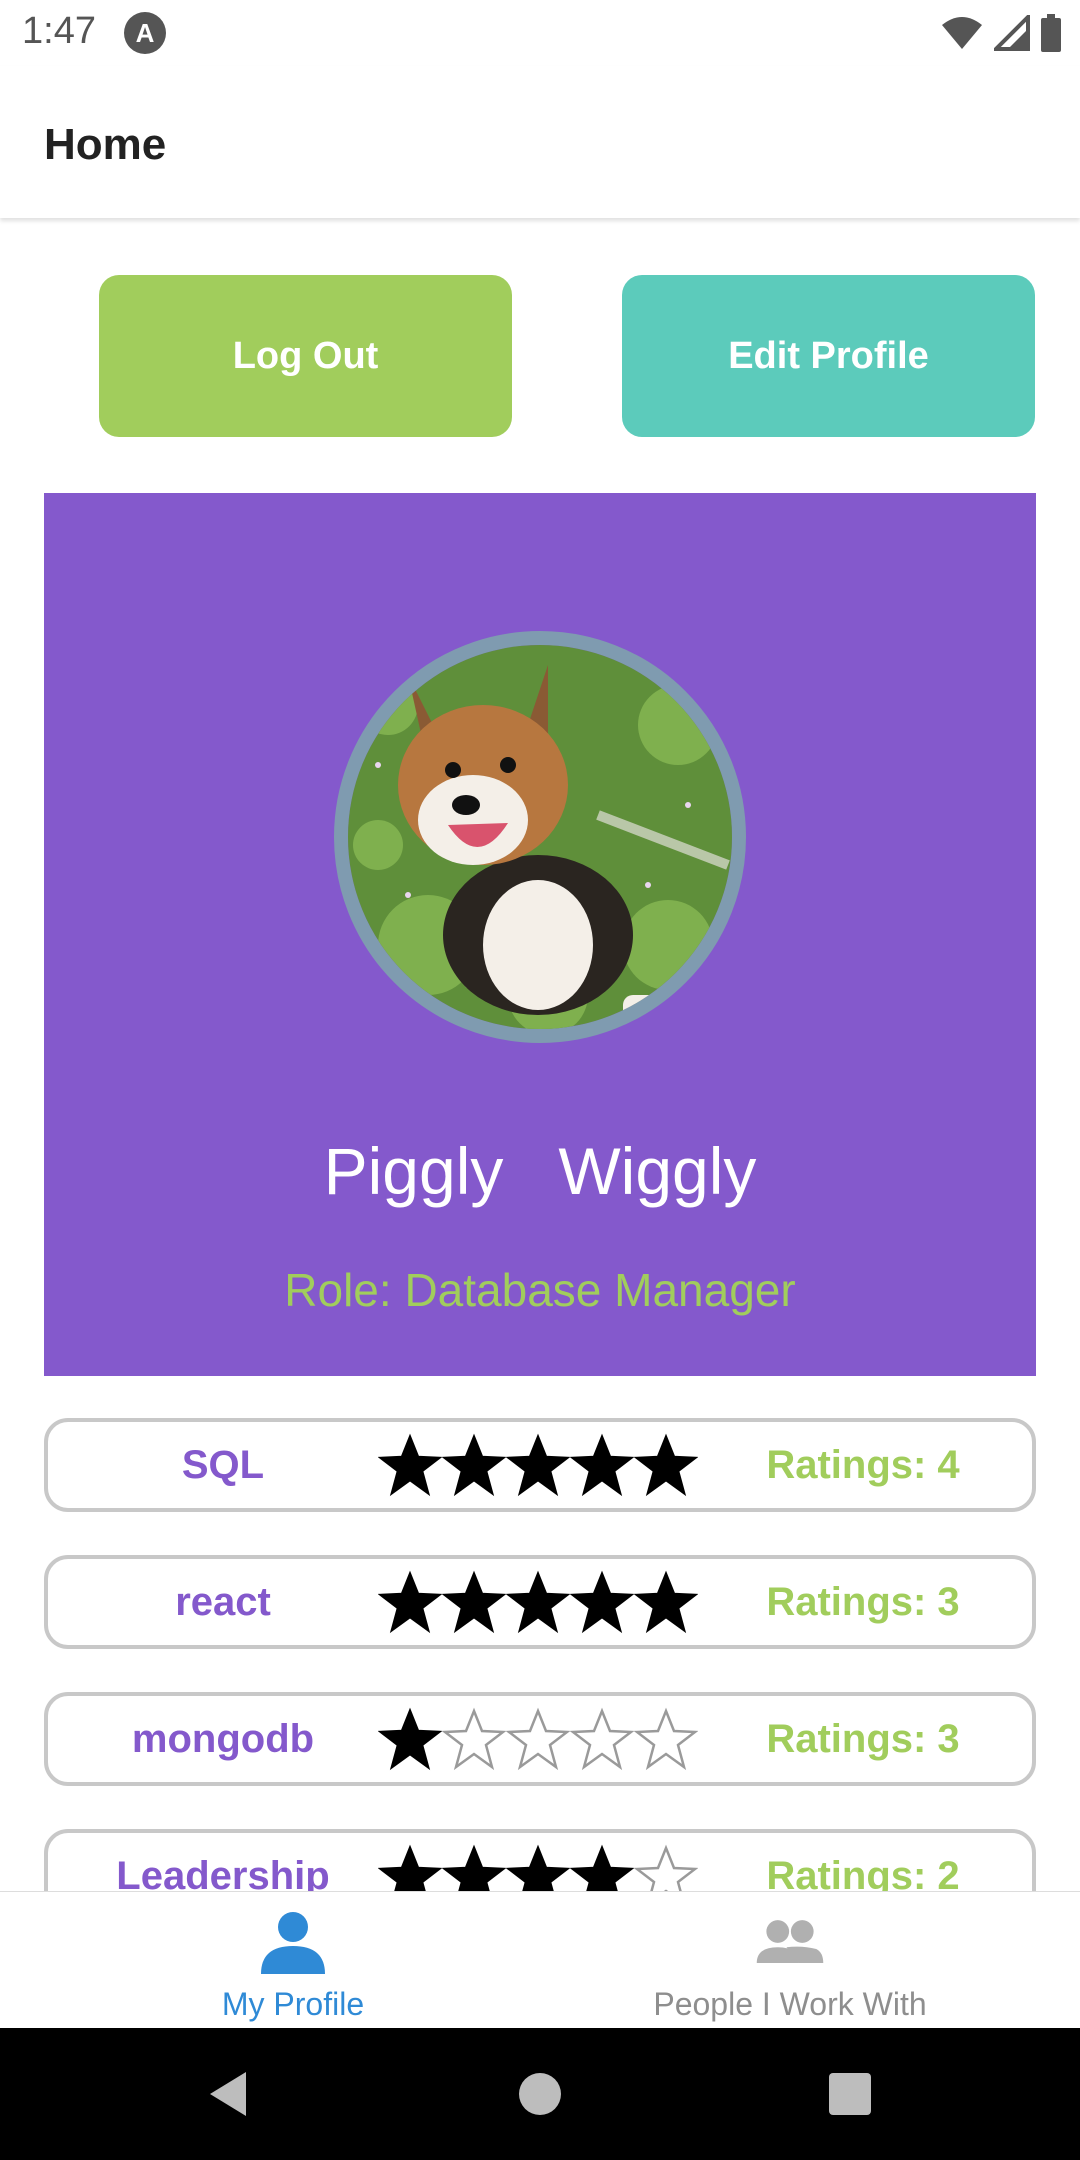  I want to click on skill-row: react Ratings: 3, so click(540, 1602).